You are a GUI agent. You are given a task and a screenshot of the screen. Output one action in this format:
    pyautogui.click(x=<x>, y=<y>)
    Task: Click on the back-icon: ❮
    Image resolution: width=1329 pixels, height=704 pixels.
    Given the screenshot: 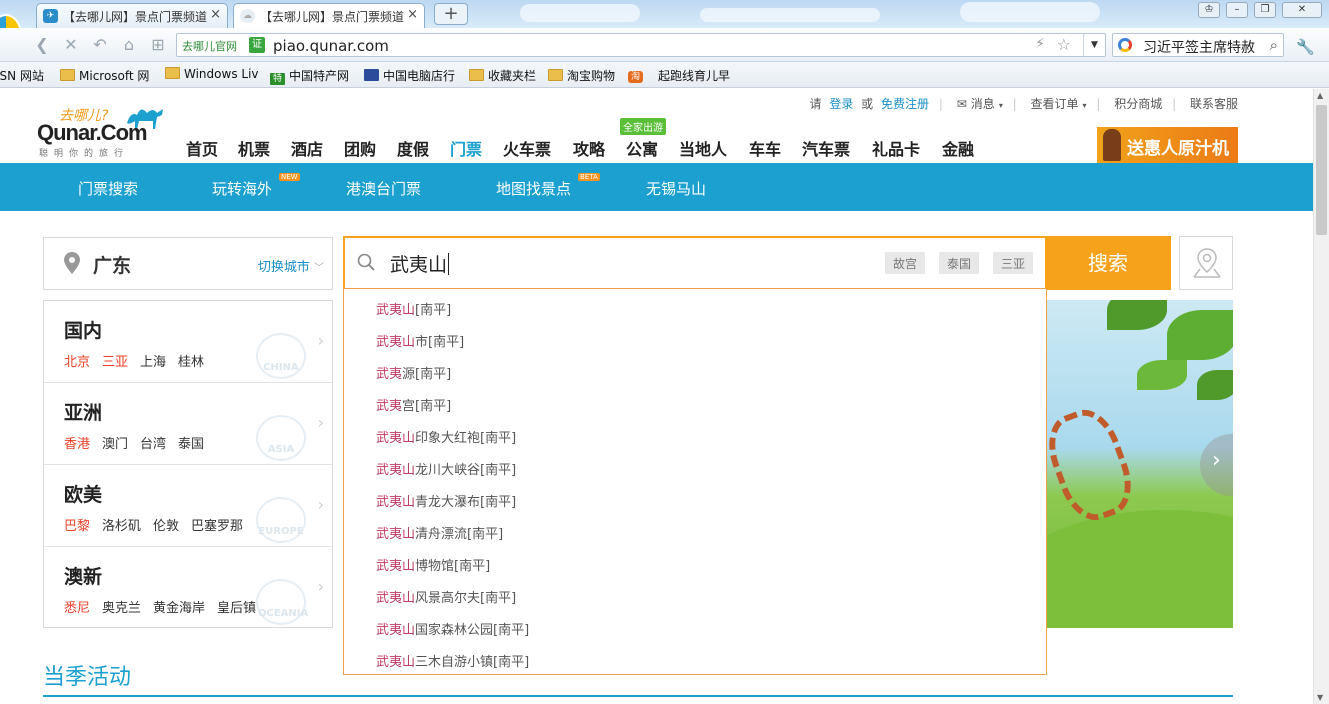 What is the action you would take?
    pyautogui.click(x=42, y=45)
    